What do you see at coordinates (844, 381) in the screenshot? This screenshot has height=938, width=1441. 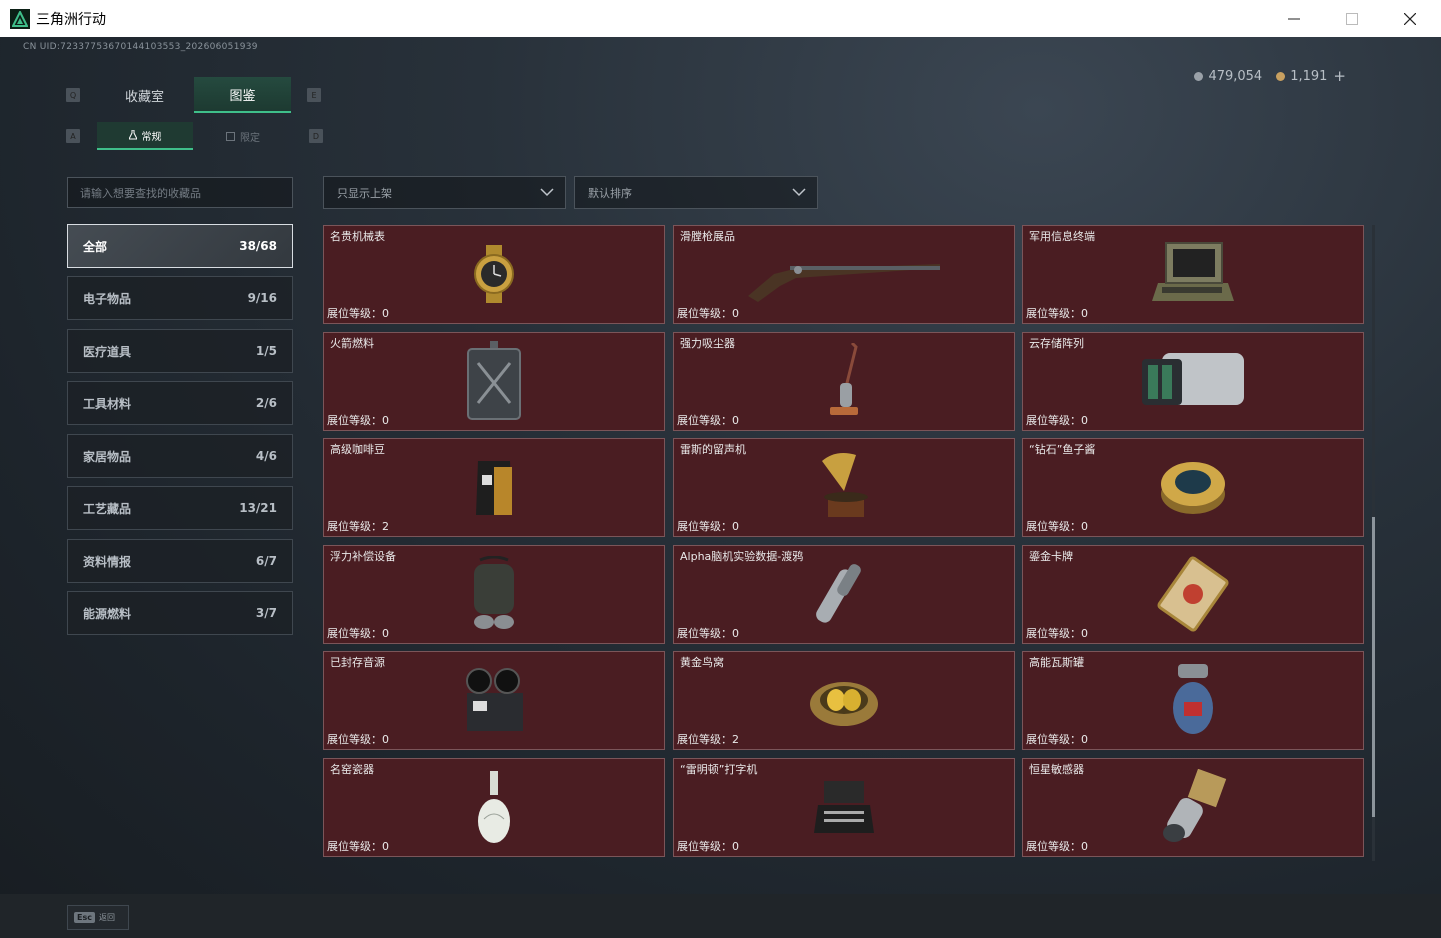 I see `item-card: 强力吸尘器 展位等级：0` at bounding box center [844, 381].